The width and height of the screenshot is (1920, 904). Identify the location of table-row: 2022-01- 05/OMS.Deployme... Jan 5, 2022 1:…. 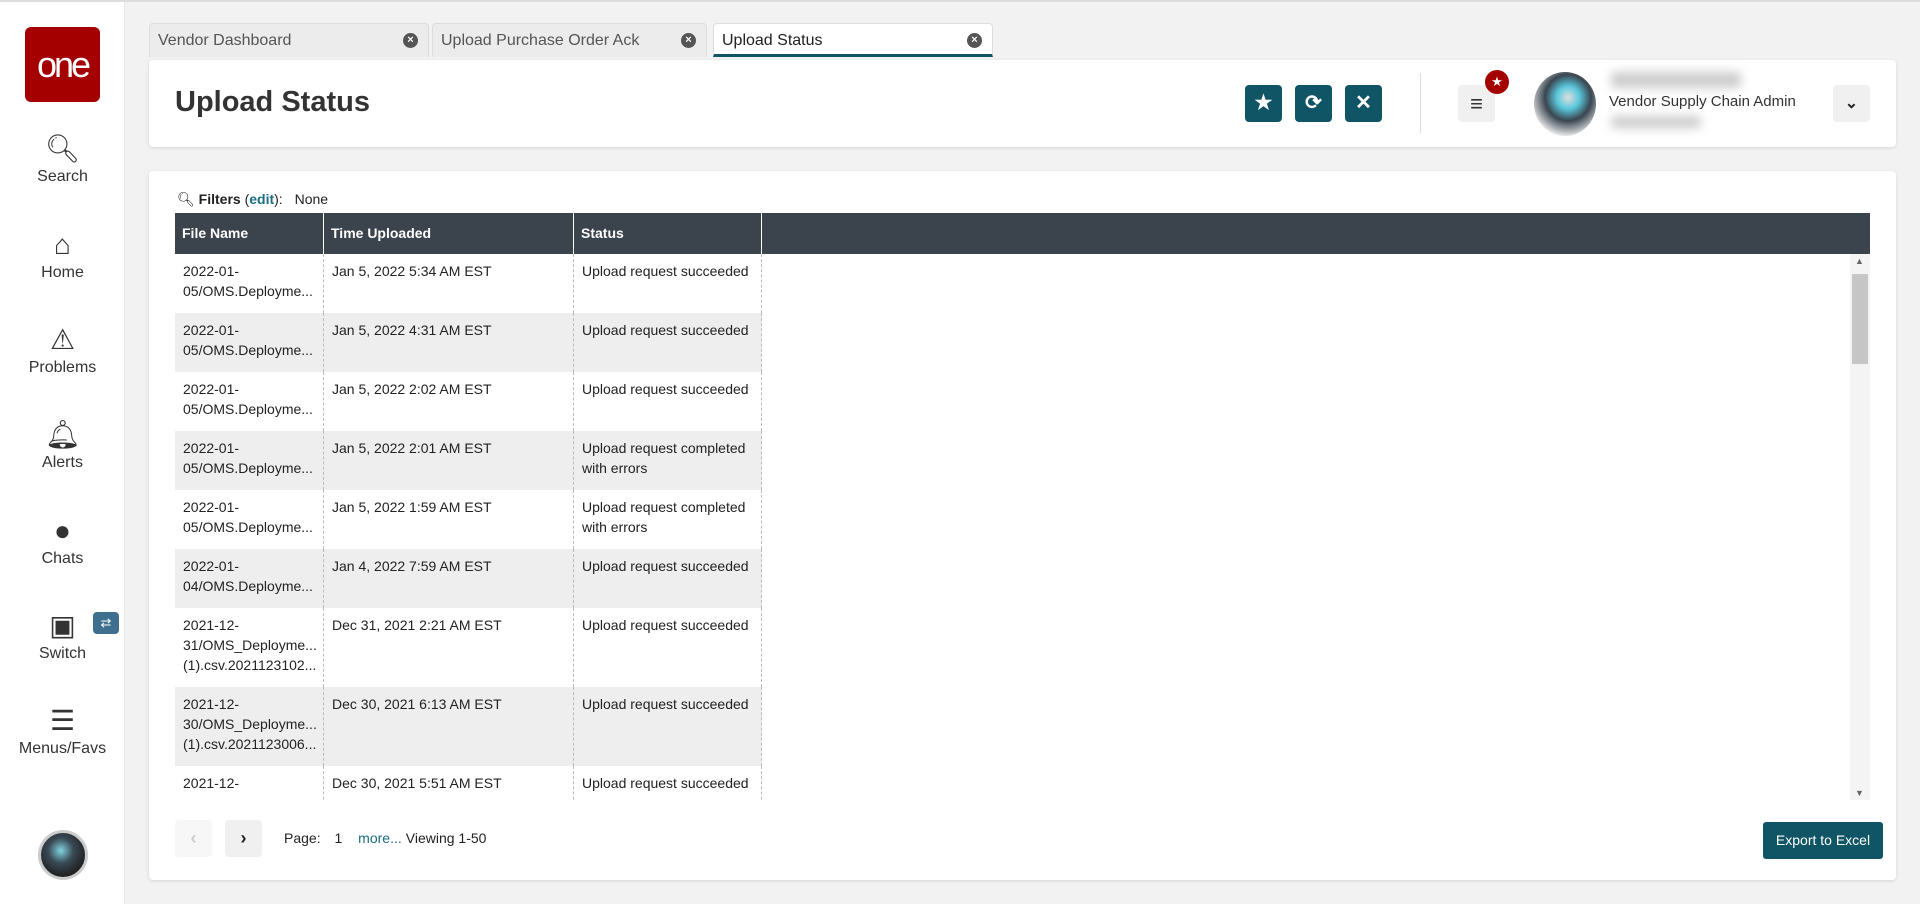
(468, 519).